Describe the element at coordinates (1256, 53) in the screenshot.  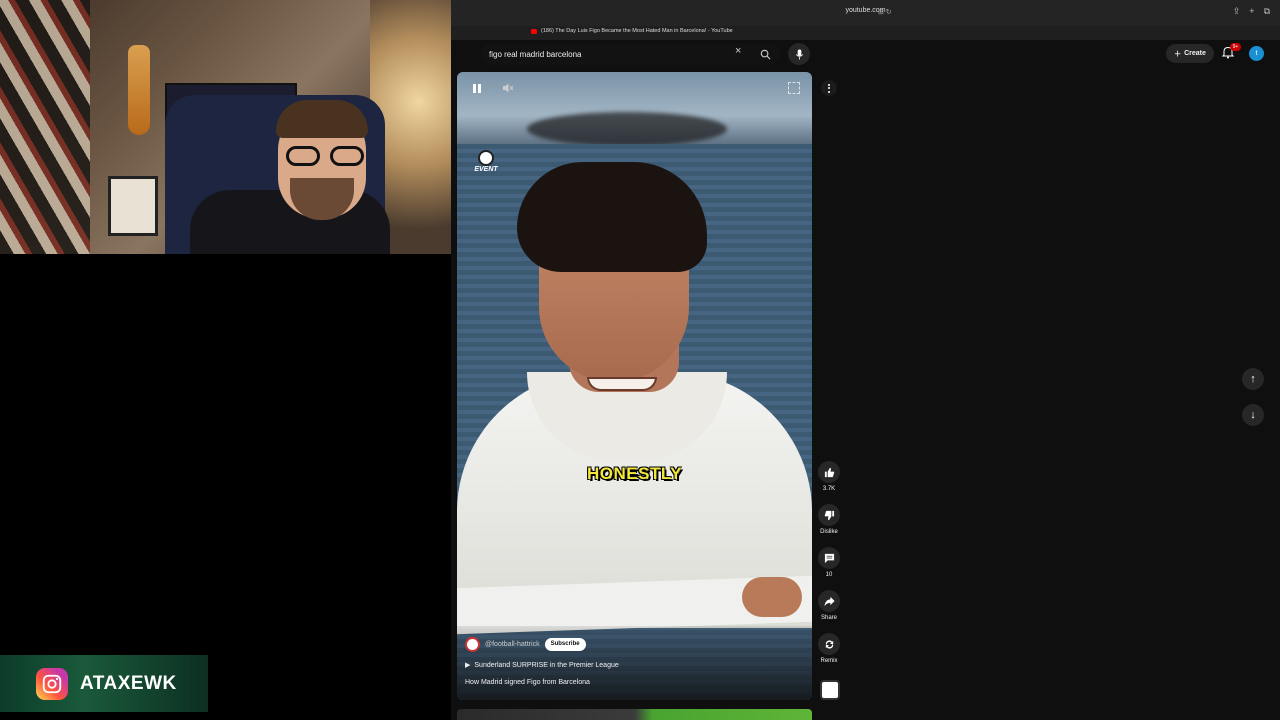
I see `account-avatar: t` at that location.